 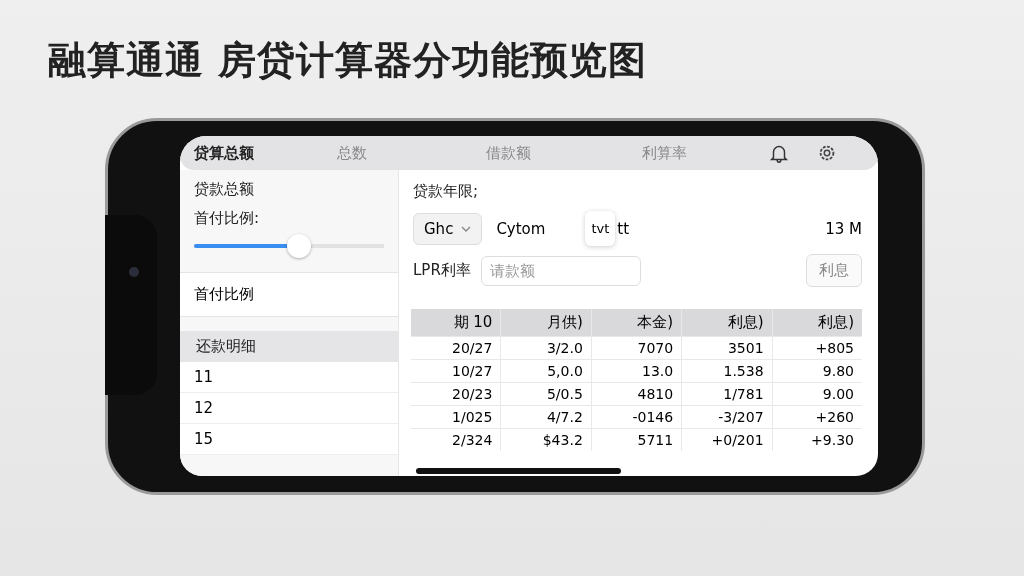 What do you see at coordinates (546, 371) in the screenshot?
I see `table-cell: 5,0.0` at bounding box center [546, 371].